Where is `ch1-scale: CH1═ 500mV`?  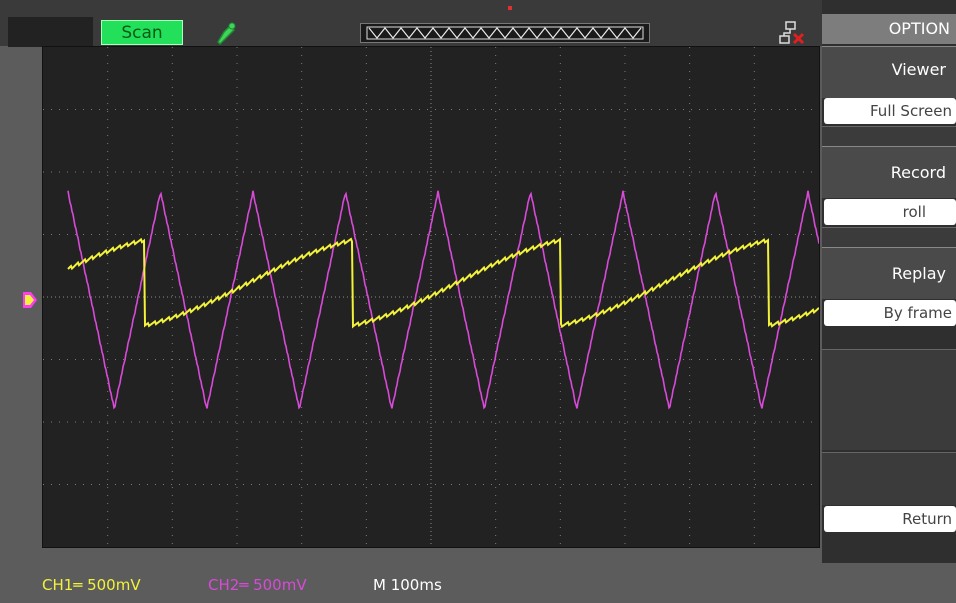 ch1-scale: CH1═ 500mV is located at coordinates (91, 585).